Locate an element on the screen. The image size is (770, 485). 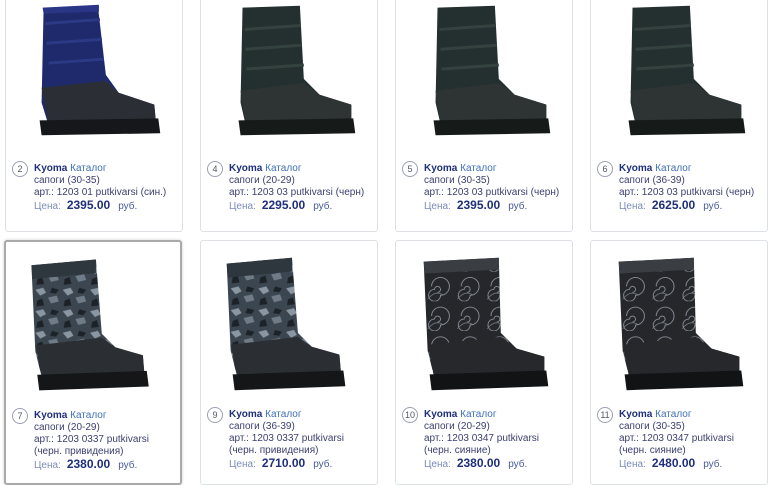
price-value: 2710.00 is located at coordinates (283, 463).